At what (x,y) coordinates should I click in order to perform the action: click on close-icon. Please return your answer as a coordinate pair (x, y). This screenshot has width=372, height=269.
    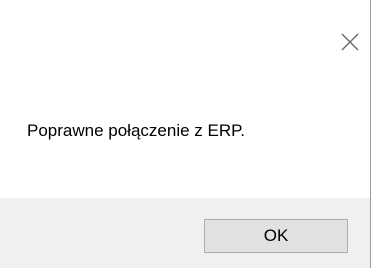
    Looking at the image, I should click on (350, 42).